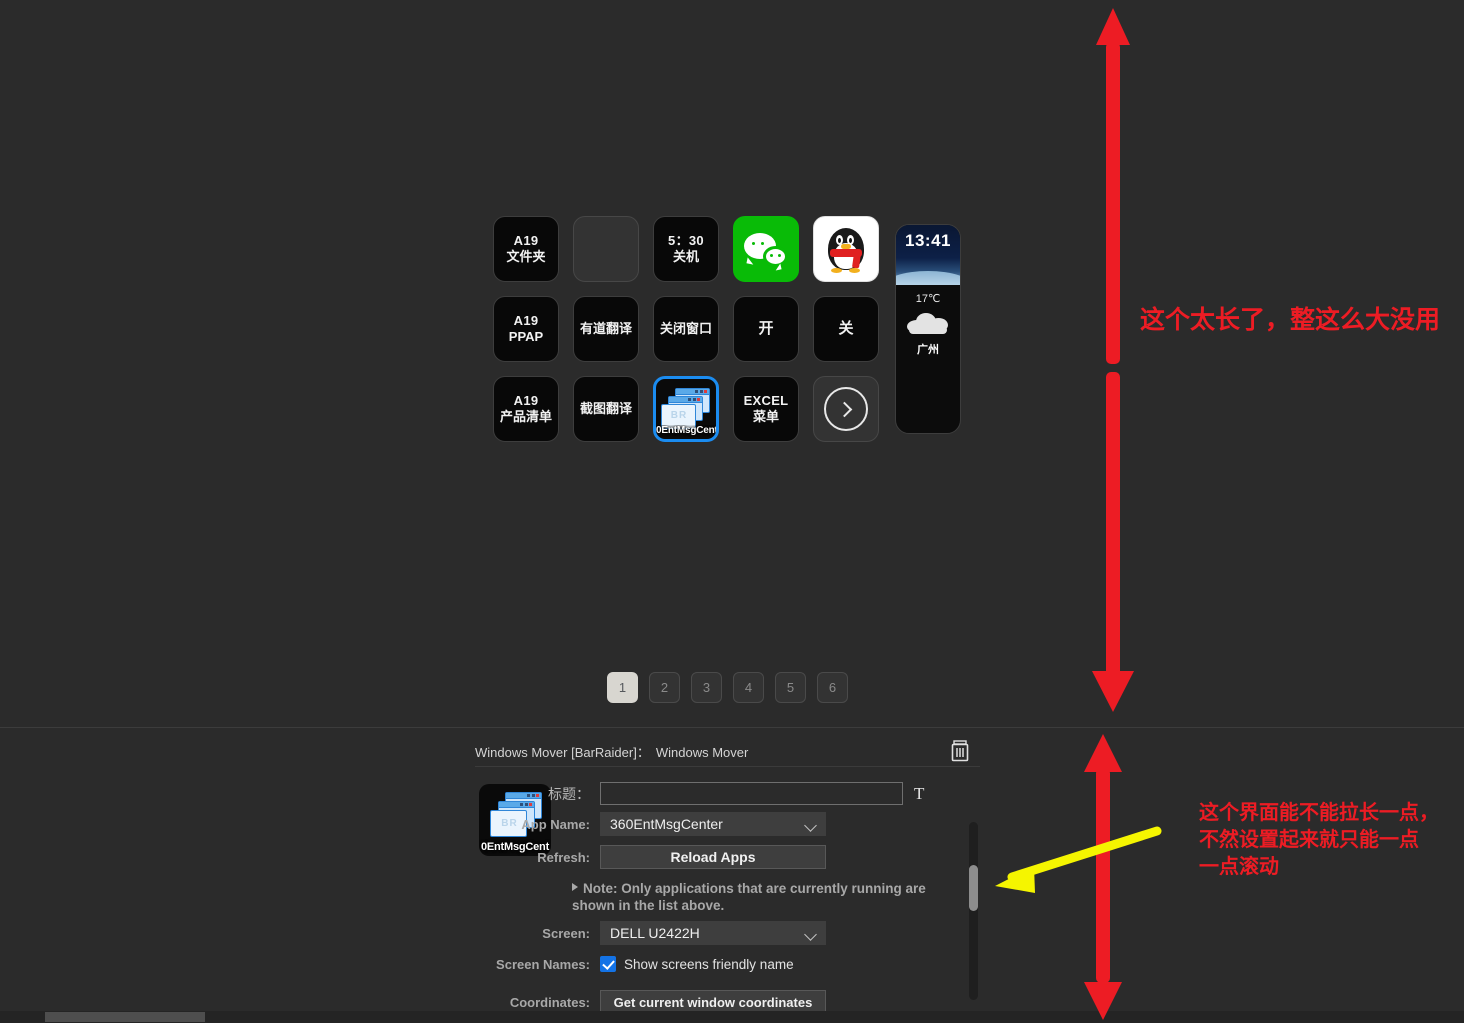 The width and height of the screenshot is (1464, 1023). What do you see at coordinates (525, 416) in the screenshot?
I see `deck-key-line2: 产品清单` at bounding box center [525, 416].